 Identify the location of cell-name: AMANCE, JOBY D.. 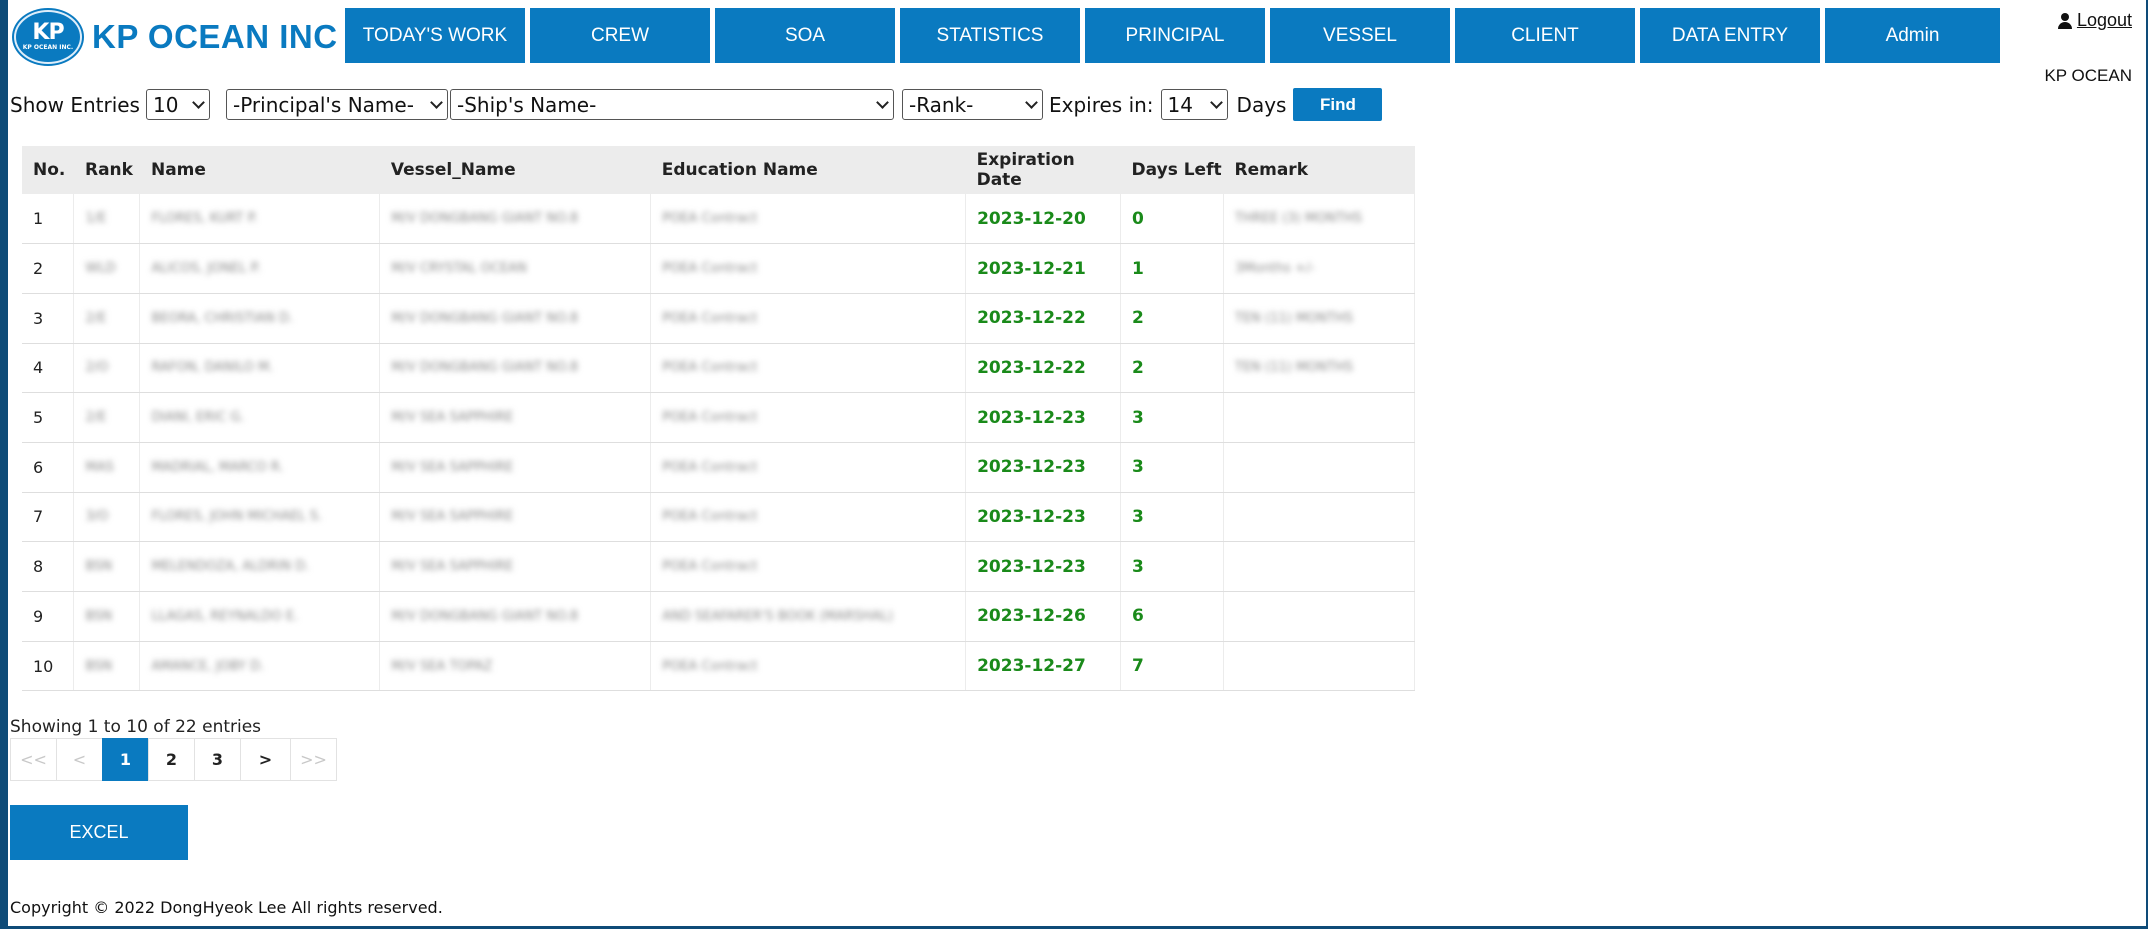
(260, 666).